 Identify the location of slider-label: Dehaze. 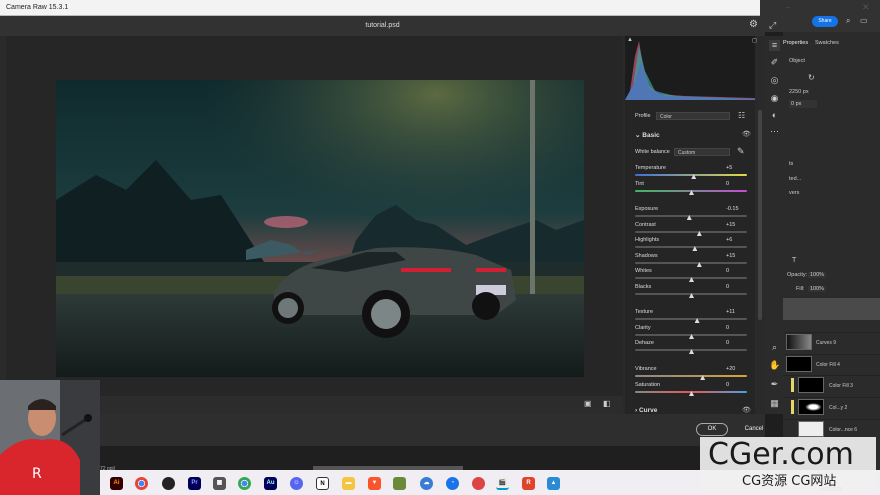
(644, 343).